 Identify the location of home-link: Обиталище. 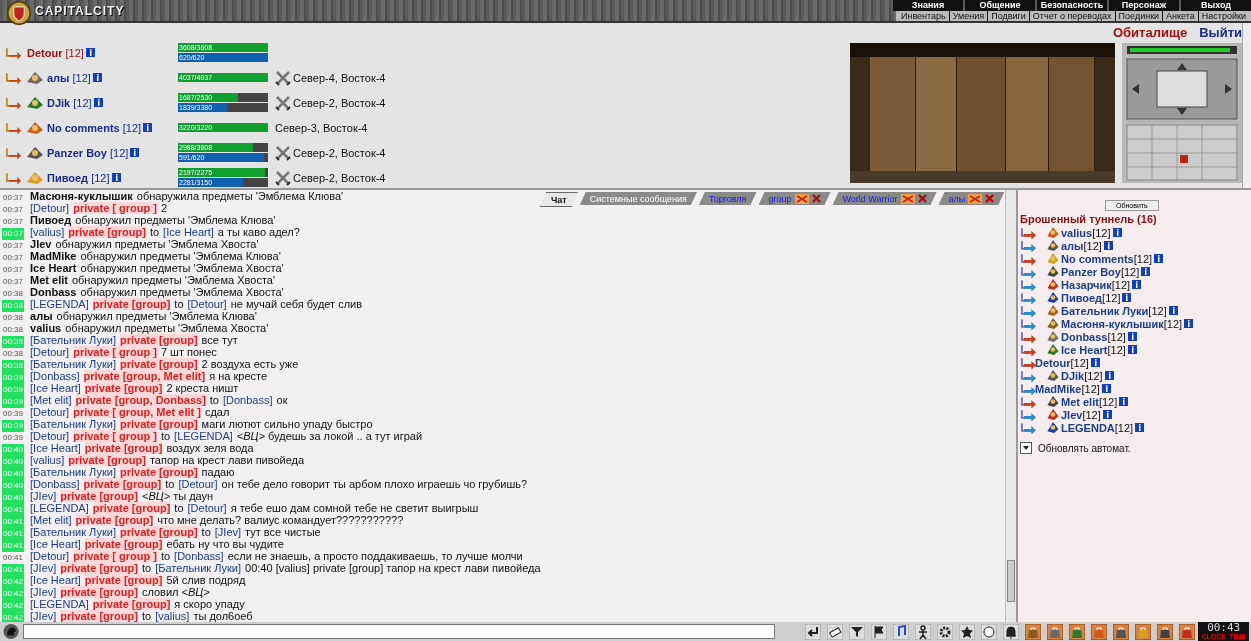
(1150, 33).